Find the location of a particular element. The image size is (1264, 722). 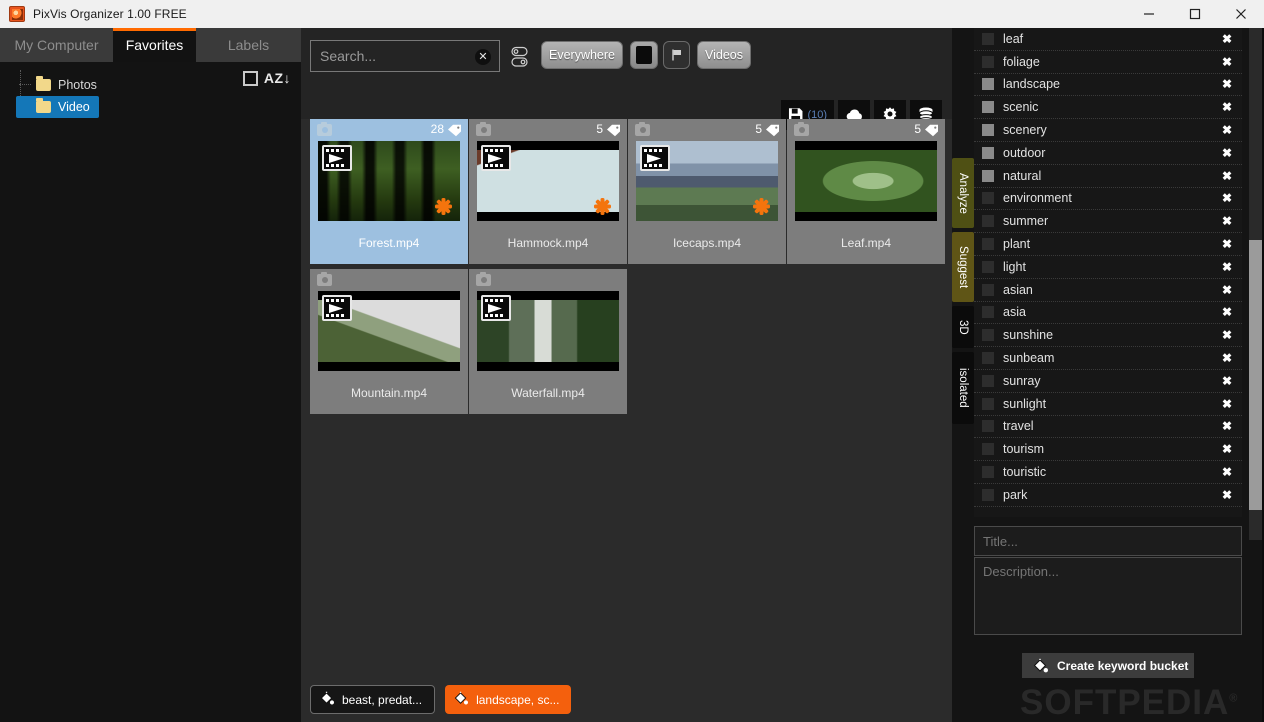

thumbnail-card: Waterfall.mp4 is located at coordinates (548, 341).